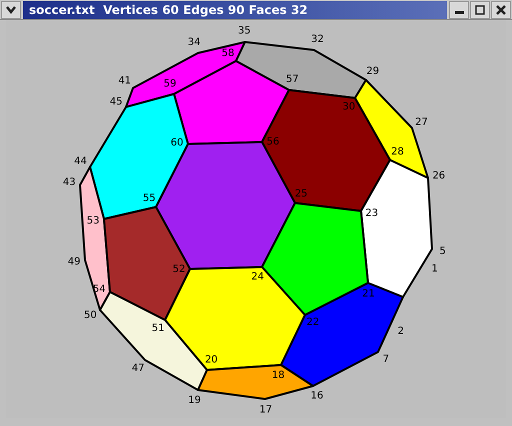 This screenshot has height=426, width=512. I want to click on vertex-label: 17, so click(265, 410).